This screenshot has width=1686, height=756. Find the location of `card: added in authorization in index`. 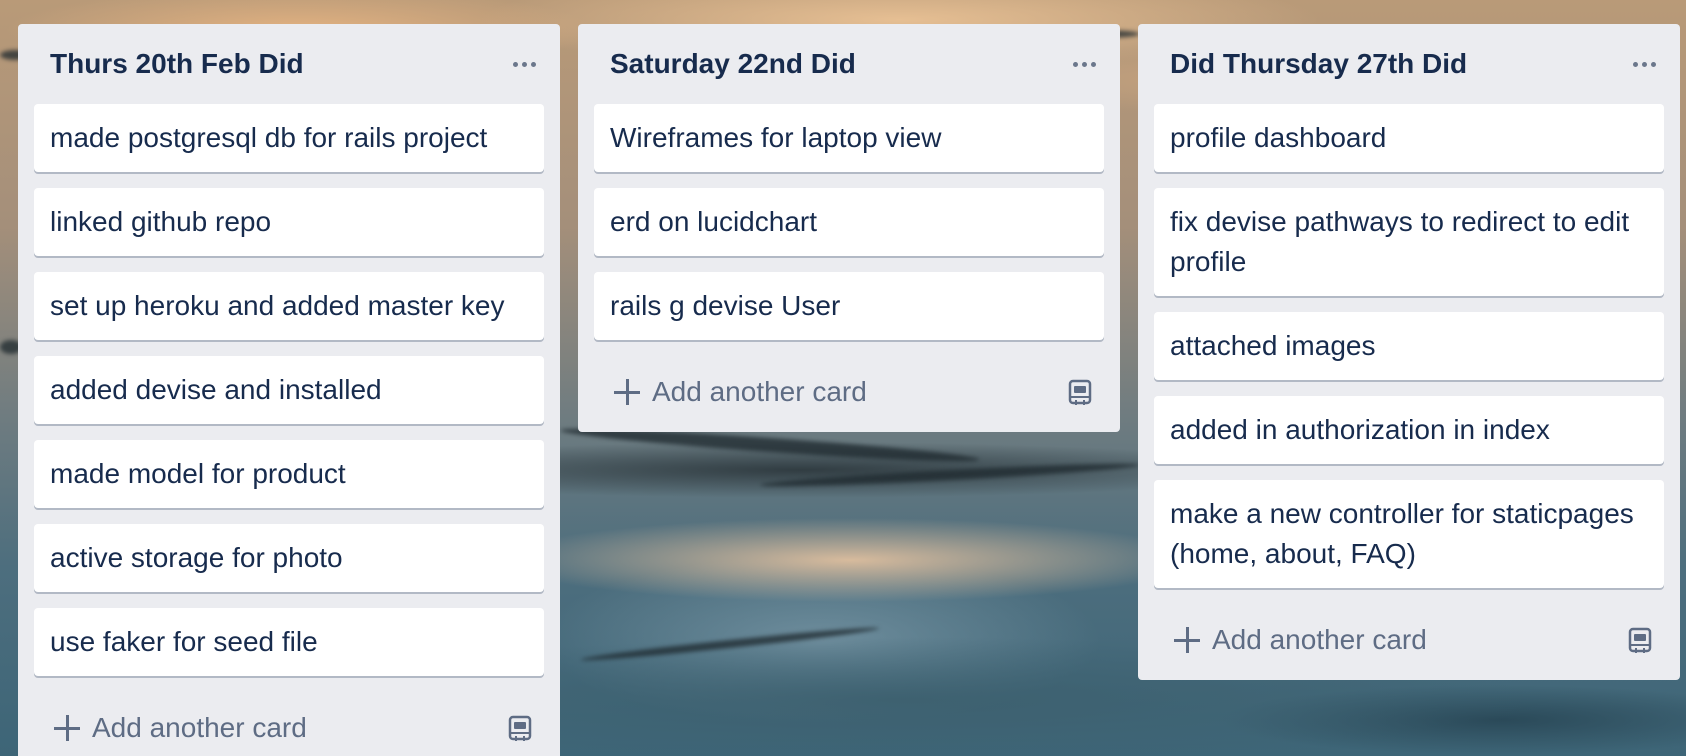

card: added in authorization in index is located at coordinates (1409, 430).